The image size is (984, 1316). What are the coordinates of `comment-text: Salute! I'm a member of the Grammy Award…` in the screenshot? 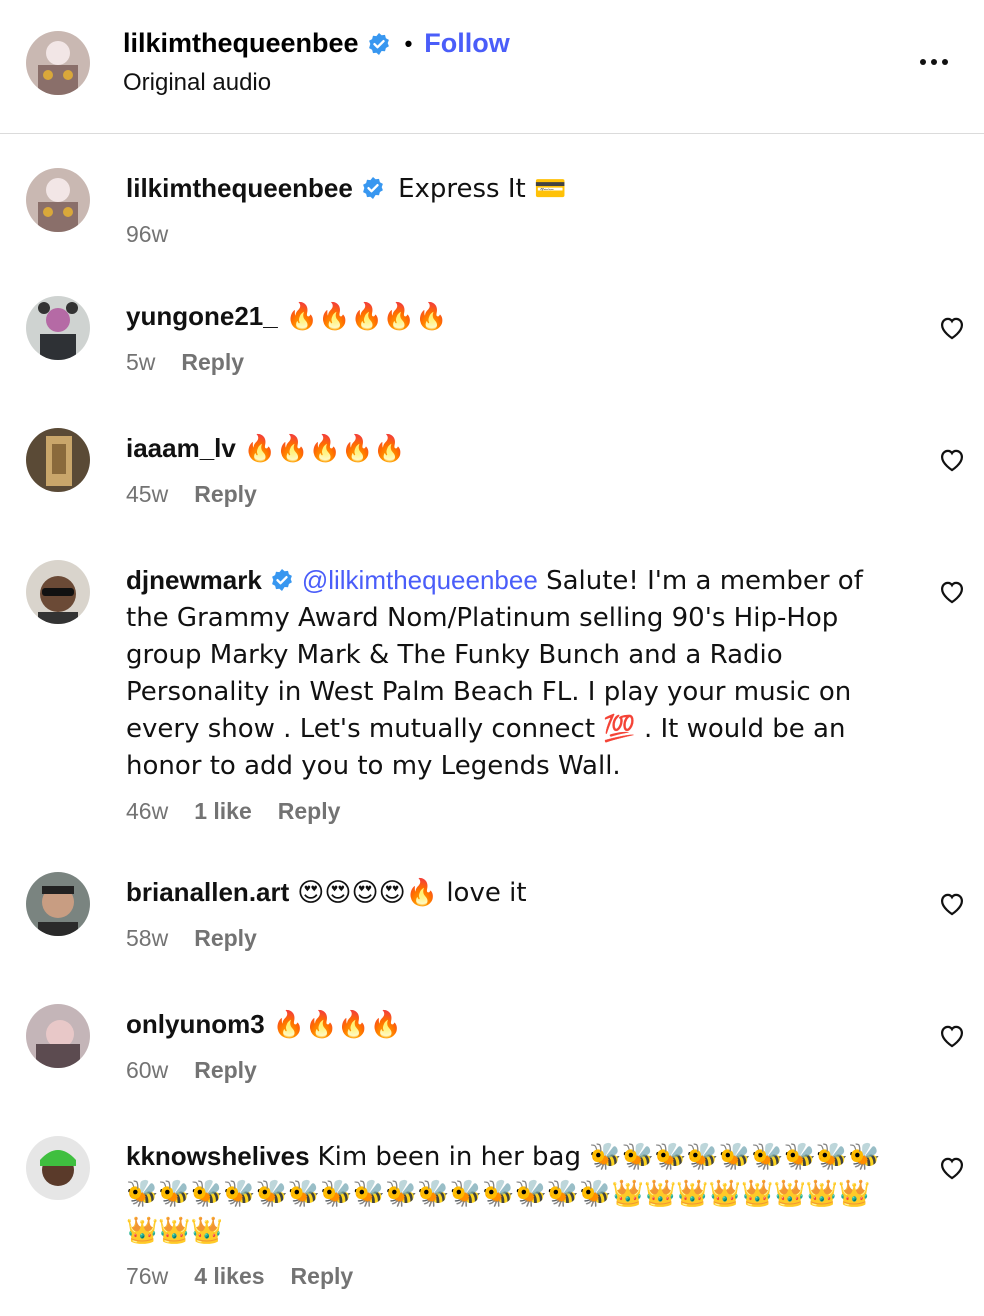 It's located at (494, 673).